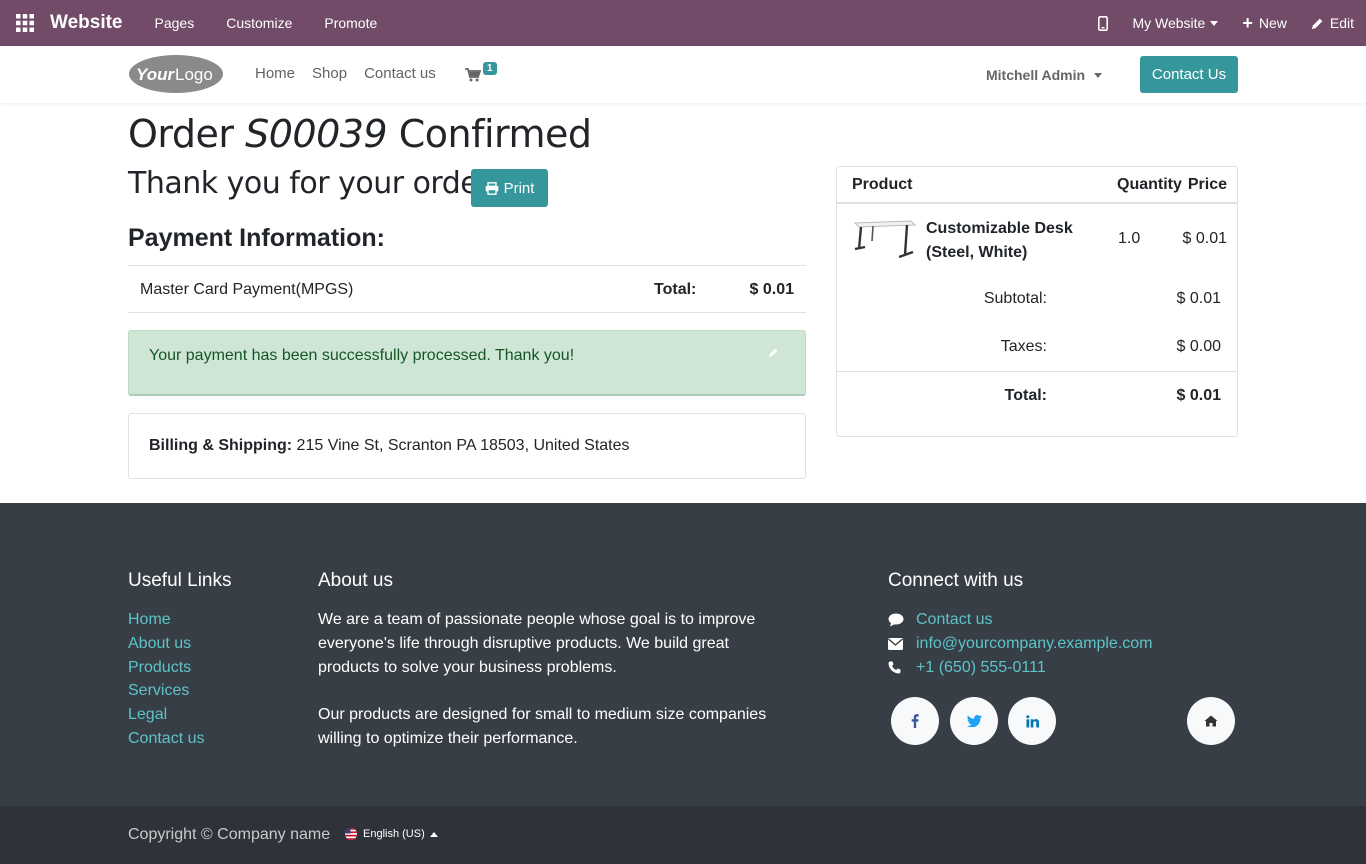 This screenshot has width=1366, height=864. What do you see at coordinates (1264, 23) in the screenshot?
I see `new-button: + New` at bounding box center [1264, 23].